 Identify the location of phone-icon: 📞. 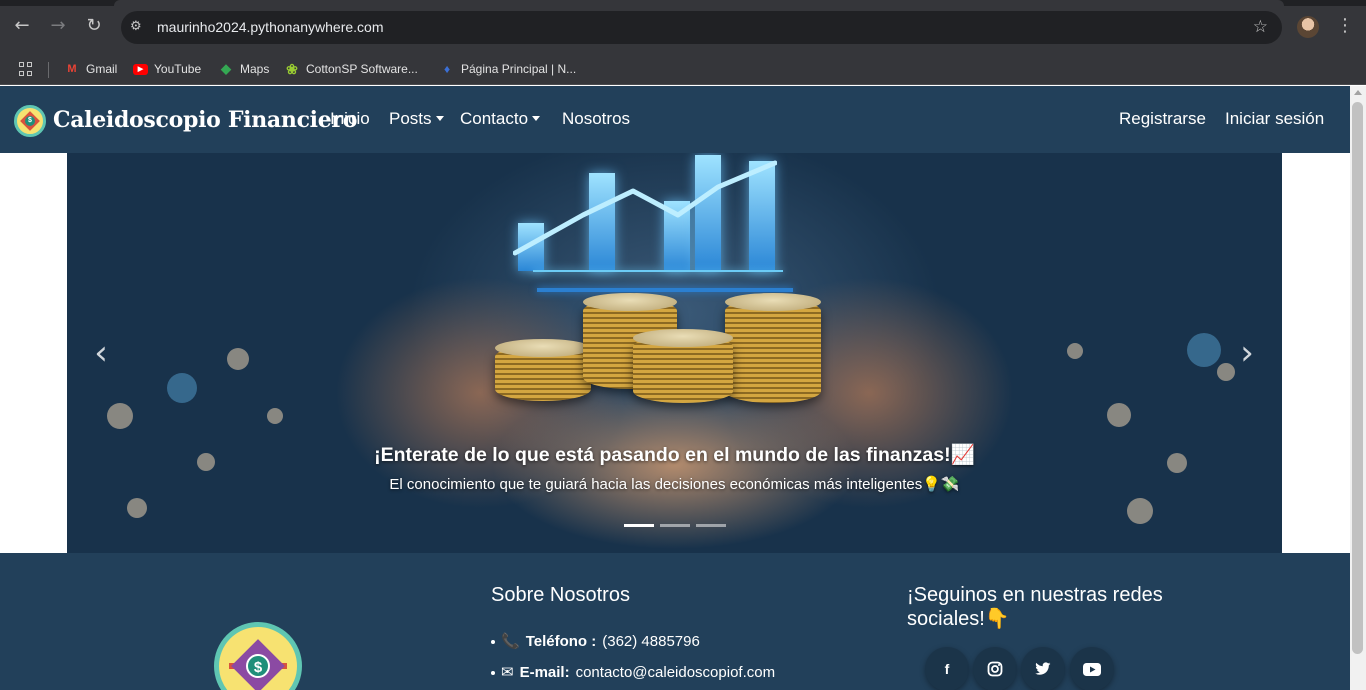
(510, 641).